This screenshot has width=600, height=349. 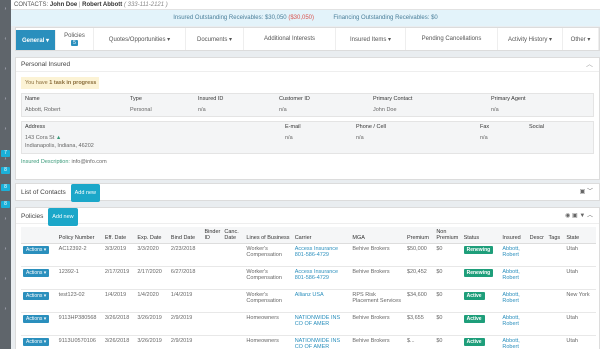 What do you see at coordinates (294, 99) in the screenshot?
I see `customer-id-header: Customer ID` at bounding box center [294, 99].